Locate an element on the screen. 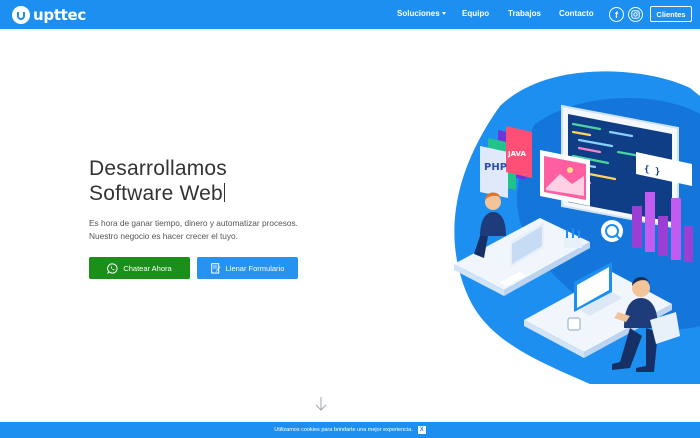 The image size is (700, 438). scroll-down-arrow-icon is located at coordinates (321, 404).